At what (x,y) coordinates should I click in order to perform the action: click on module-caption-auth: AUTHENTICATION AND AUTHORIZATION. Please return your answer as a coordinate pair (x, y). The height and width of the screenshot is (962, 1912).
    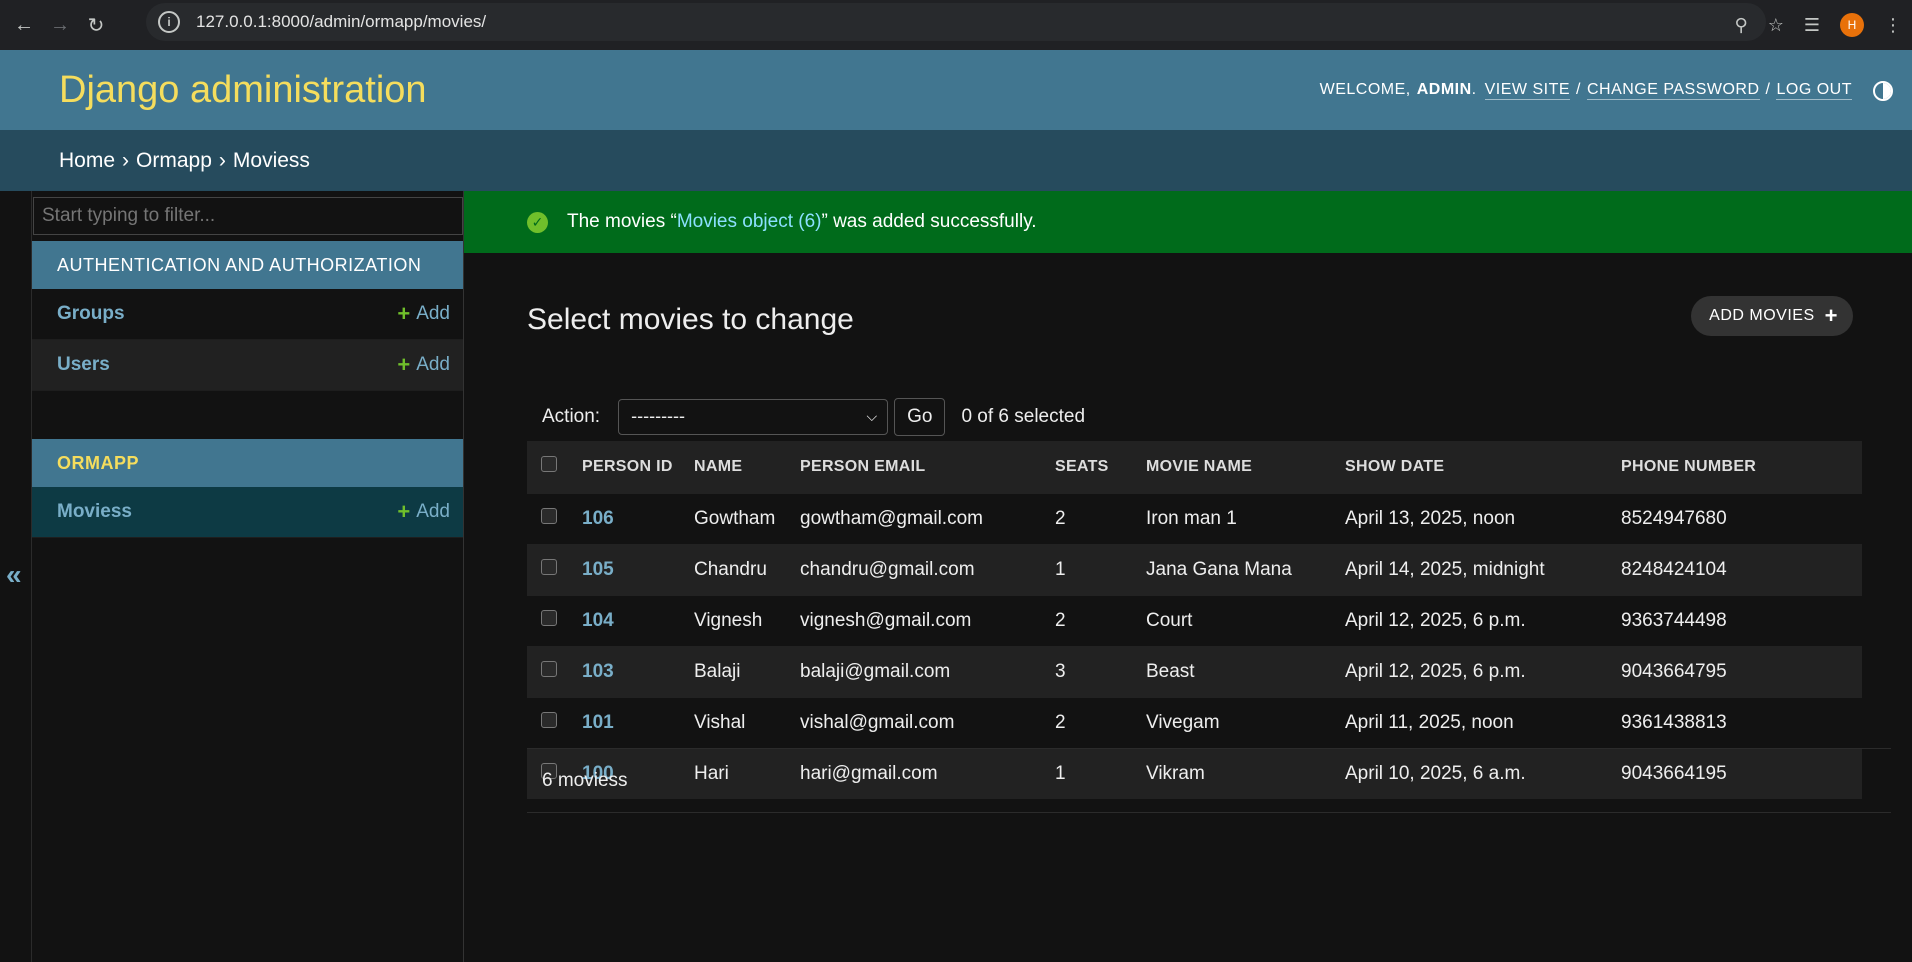
    Looking at the image, I should click on (247, 265).